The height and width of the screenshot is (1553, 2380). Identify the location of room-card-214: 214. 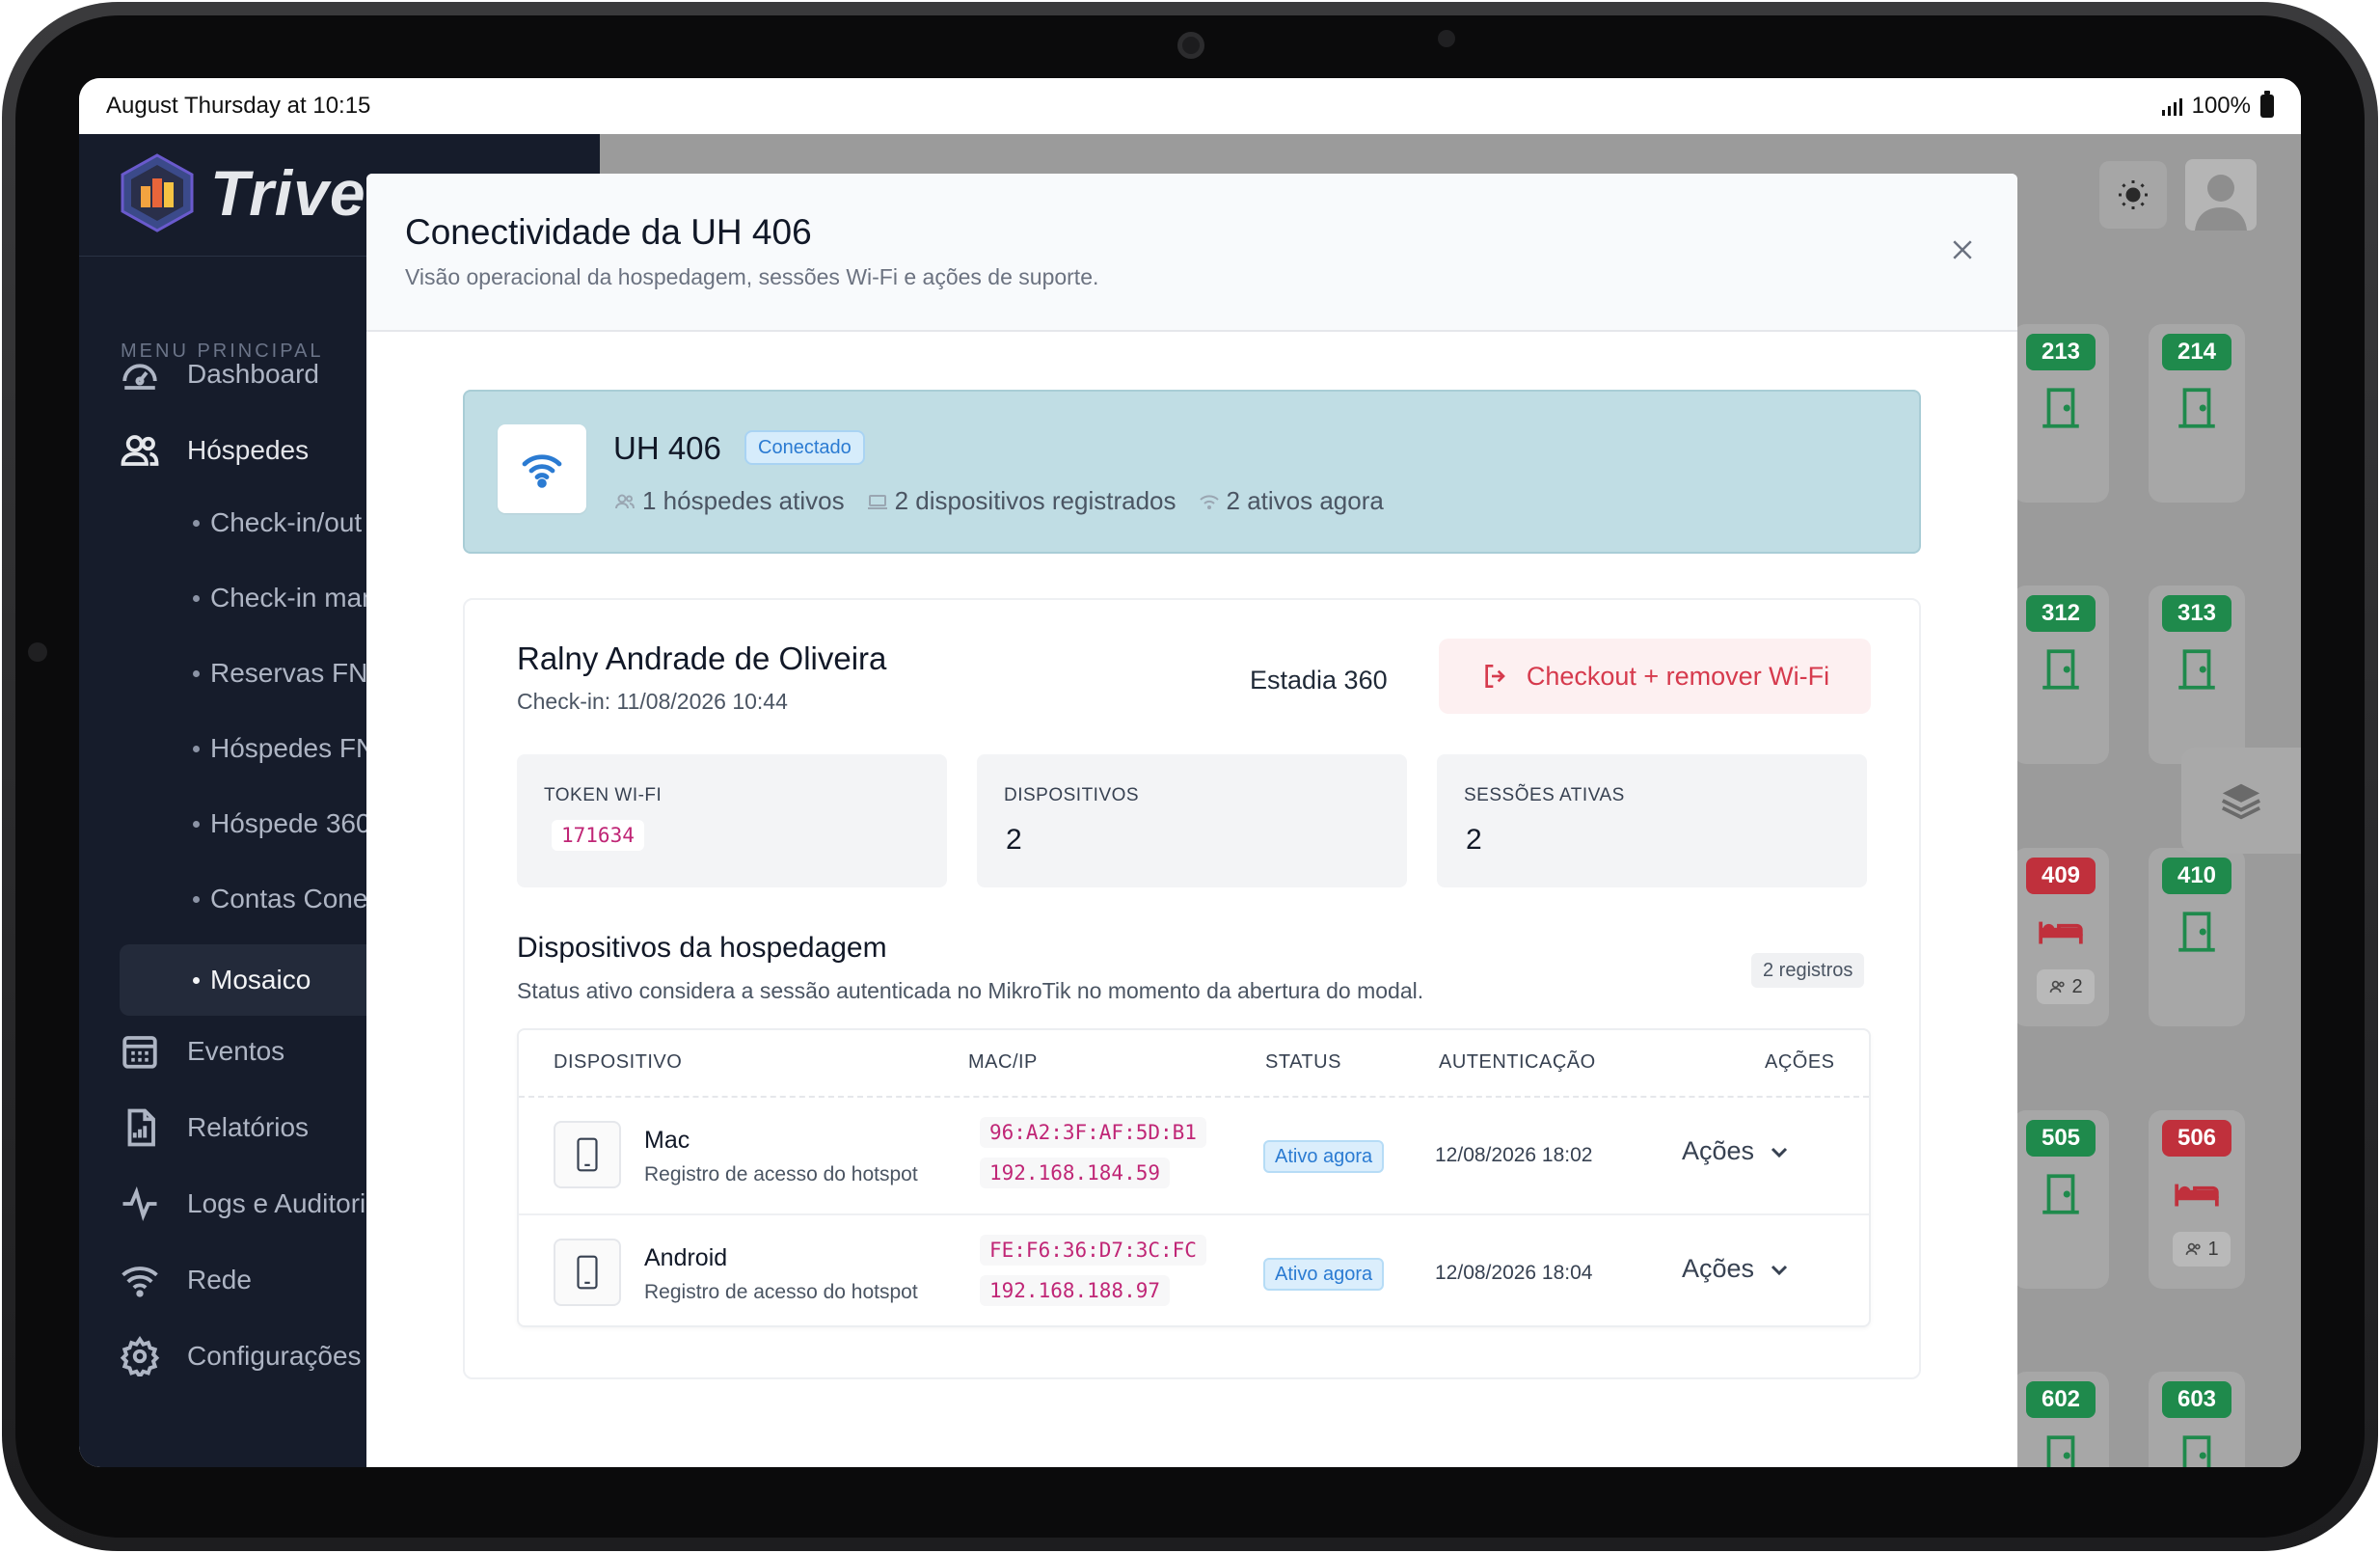
(2197, 413).